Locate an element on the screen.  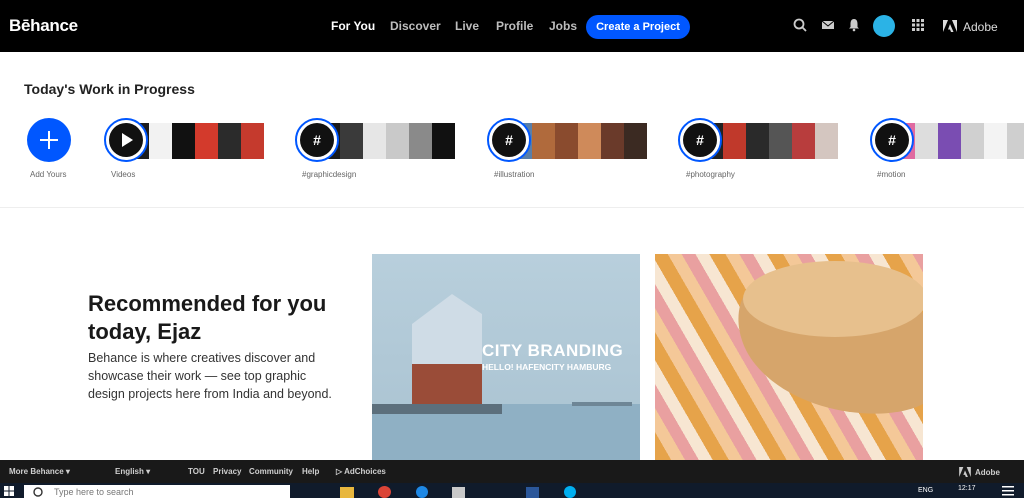
project-card-abstract is located at coordinates (789, 357).